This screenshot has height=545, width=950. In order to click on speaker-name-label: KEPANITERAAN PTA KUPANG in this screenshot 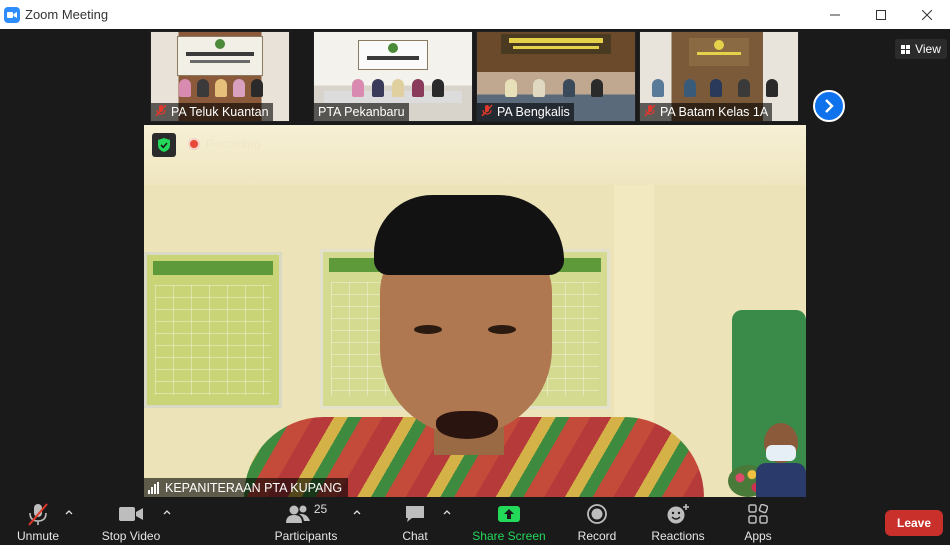, I will do `click(246, 487)`.